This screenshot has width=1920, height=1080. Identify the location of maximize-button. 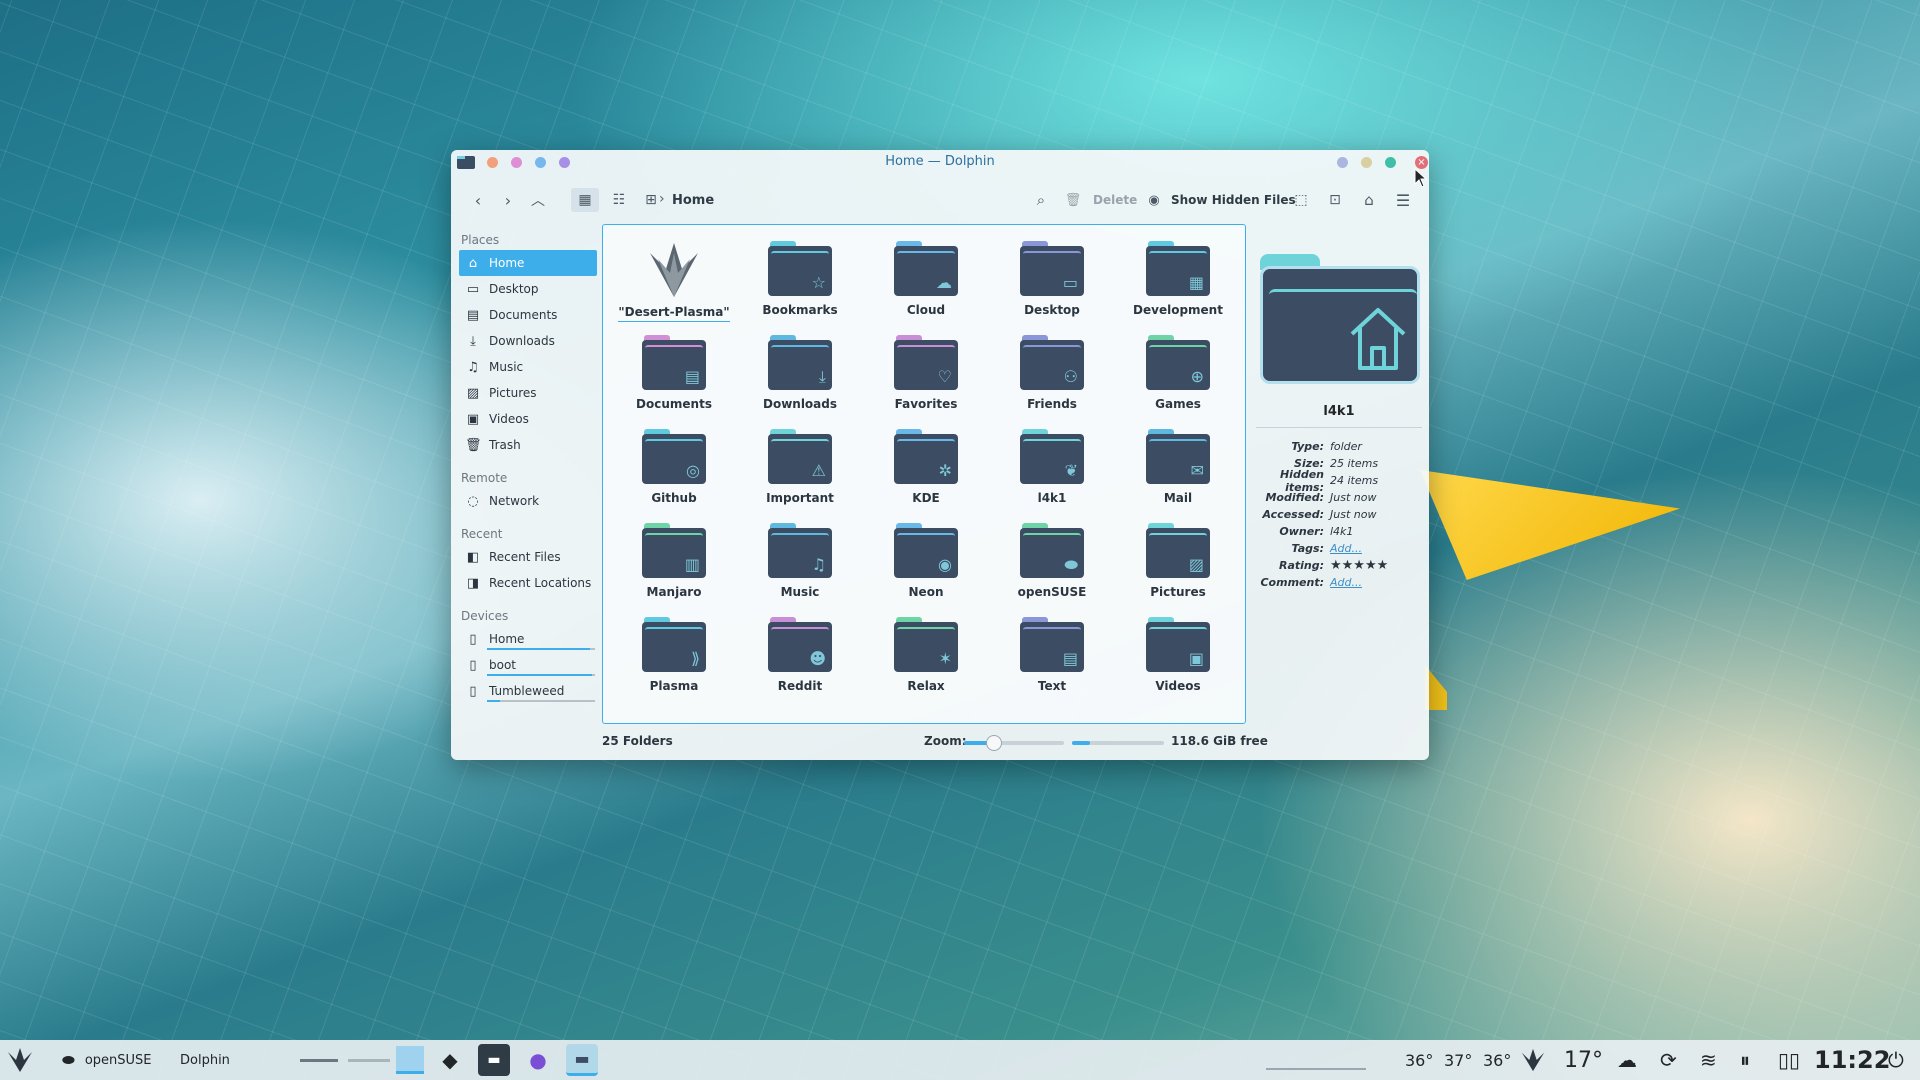
(1390, 162).